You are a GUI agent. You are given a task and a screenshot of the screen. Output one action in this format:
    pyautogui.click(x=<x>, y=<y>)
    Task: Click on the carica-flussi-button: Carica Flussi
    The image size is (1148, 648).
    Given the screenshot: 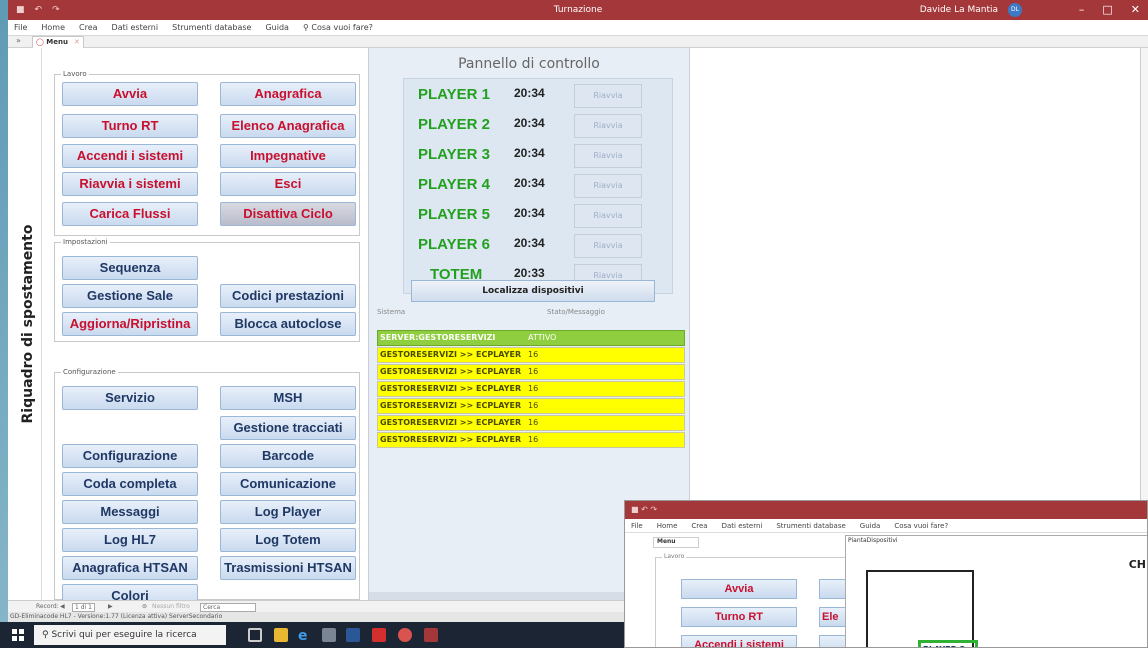 What is the action you would take?
    pyautogui.click(x=130, y=214)
    